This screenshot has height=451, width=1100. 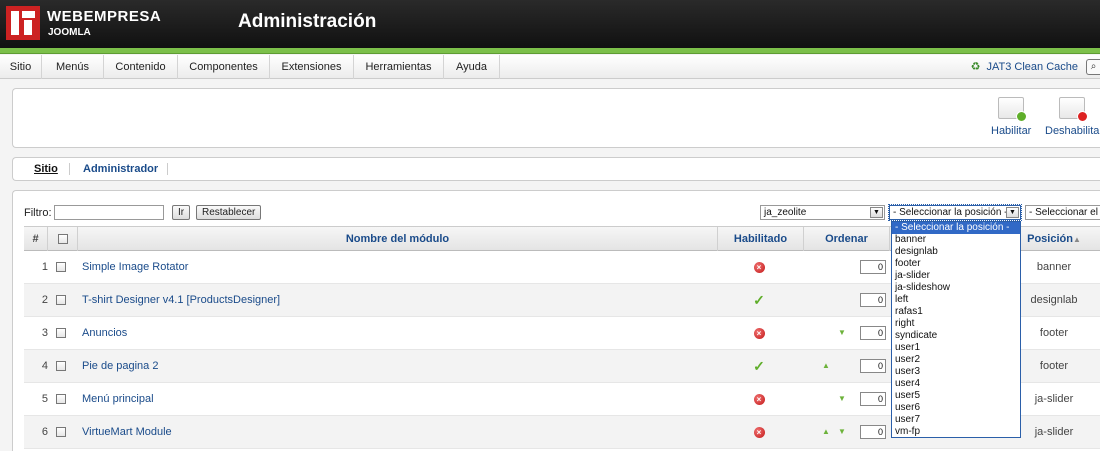 What do you see at coordinates (312, 67) in the screenshot?
I see `menu-extensiones: Extensiones` at bounding box center [312, 67].